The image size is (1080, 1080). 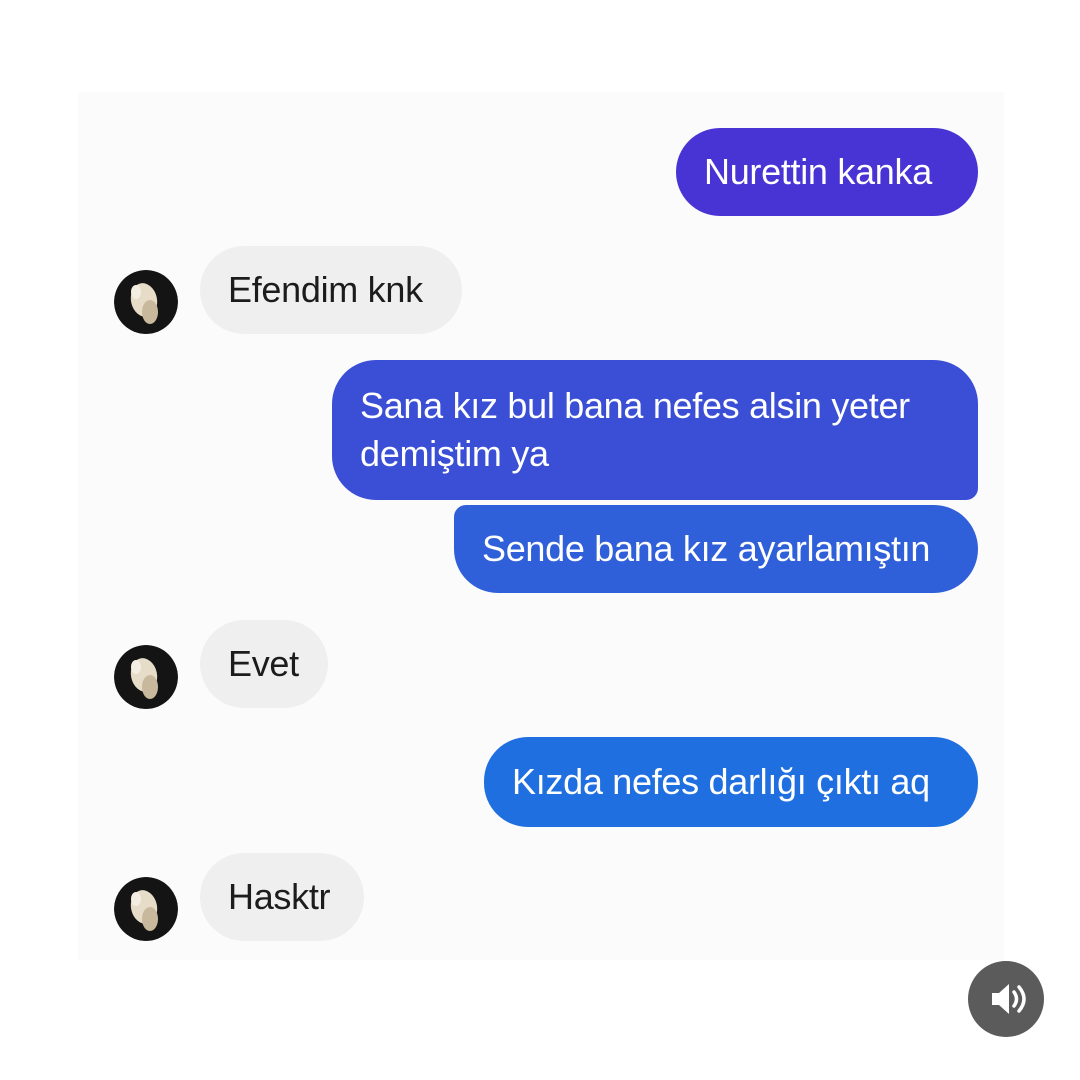 What do you see at coordinates (325, 289) in the screenshot?
I see `message-text: Efendim knk` at bounding box center [325, 289].